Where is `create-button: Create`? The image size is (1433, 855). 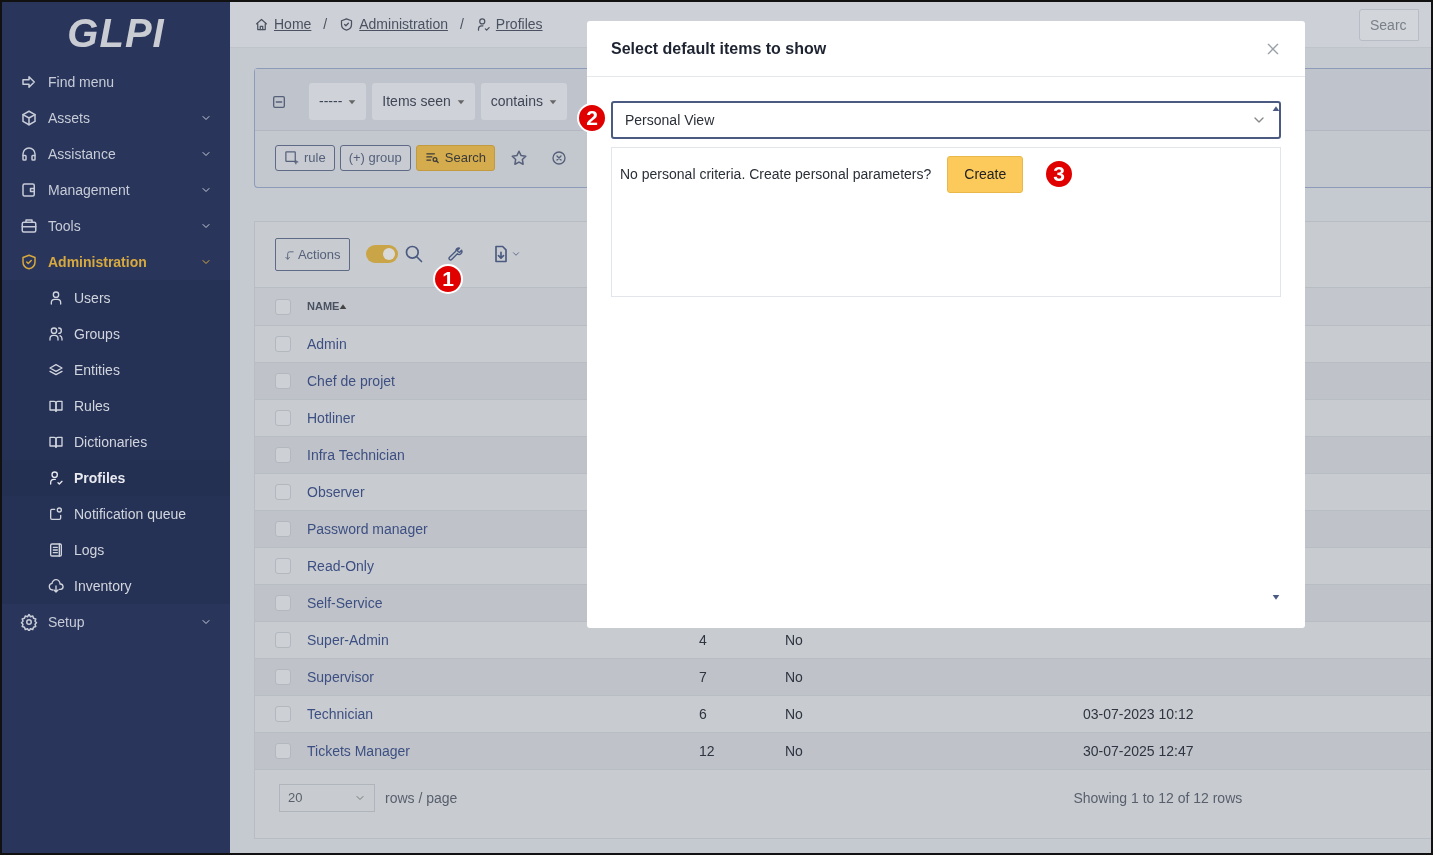 create-button: Create is located at coordinates (985, 174).